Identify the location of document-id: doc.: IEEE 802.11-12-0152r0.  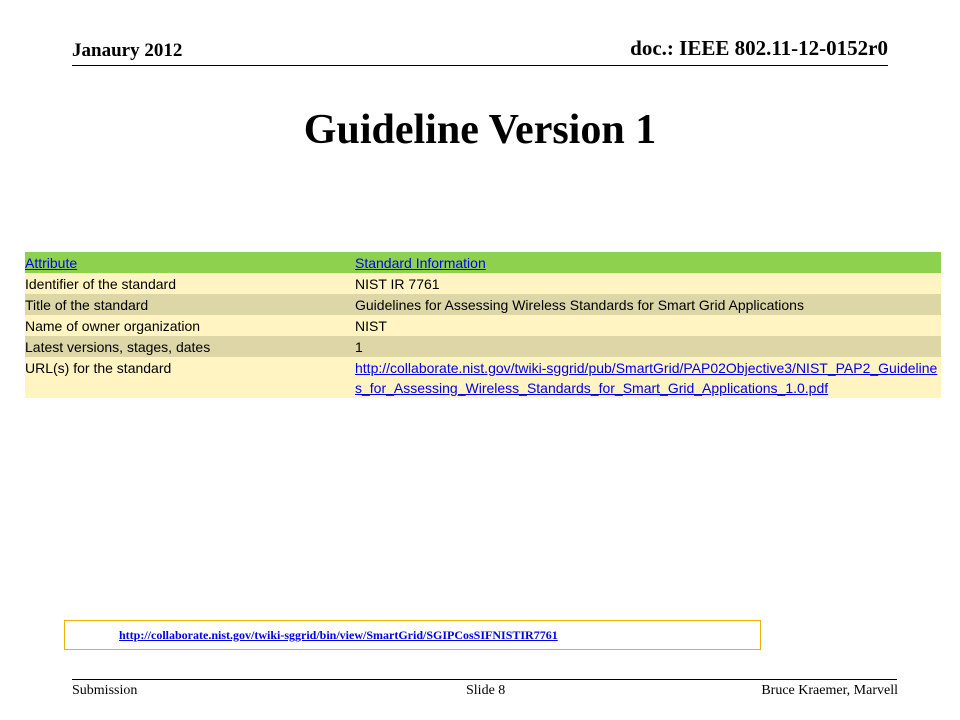
(759, 48).